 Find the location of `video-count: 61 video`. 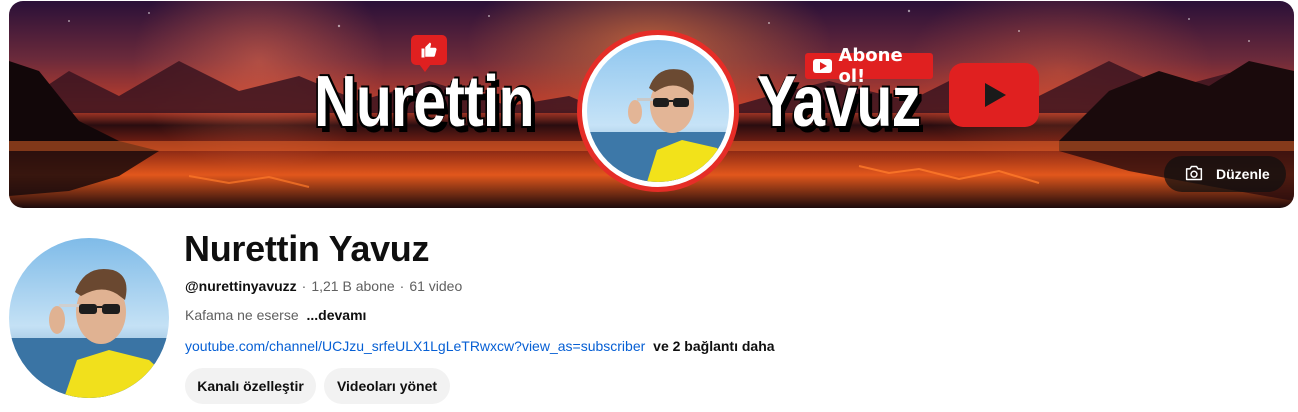

video-count: 61 video is located at coordinates (436, 286).